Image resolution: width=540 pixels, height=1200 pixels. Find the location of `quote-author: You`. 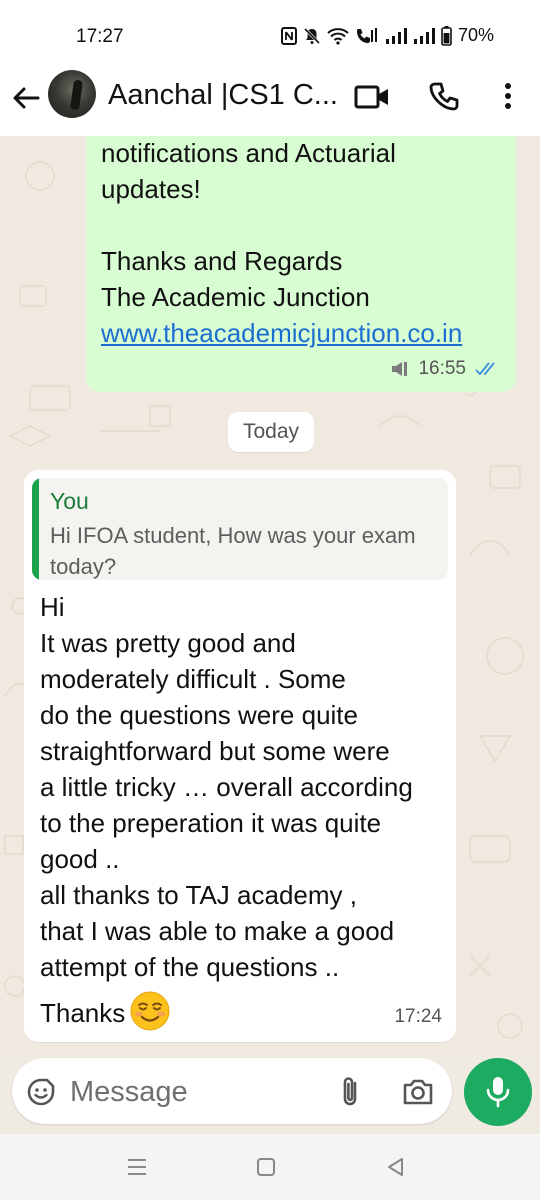

quote-author: You is located at coordinates (69, 501).